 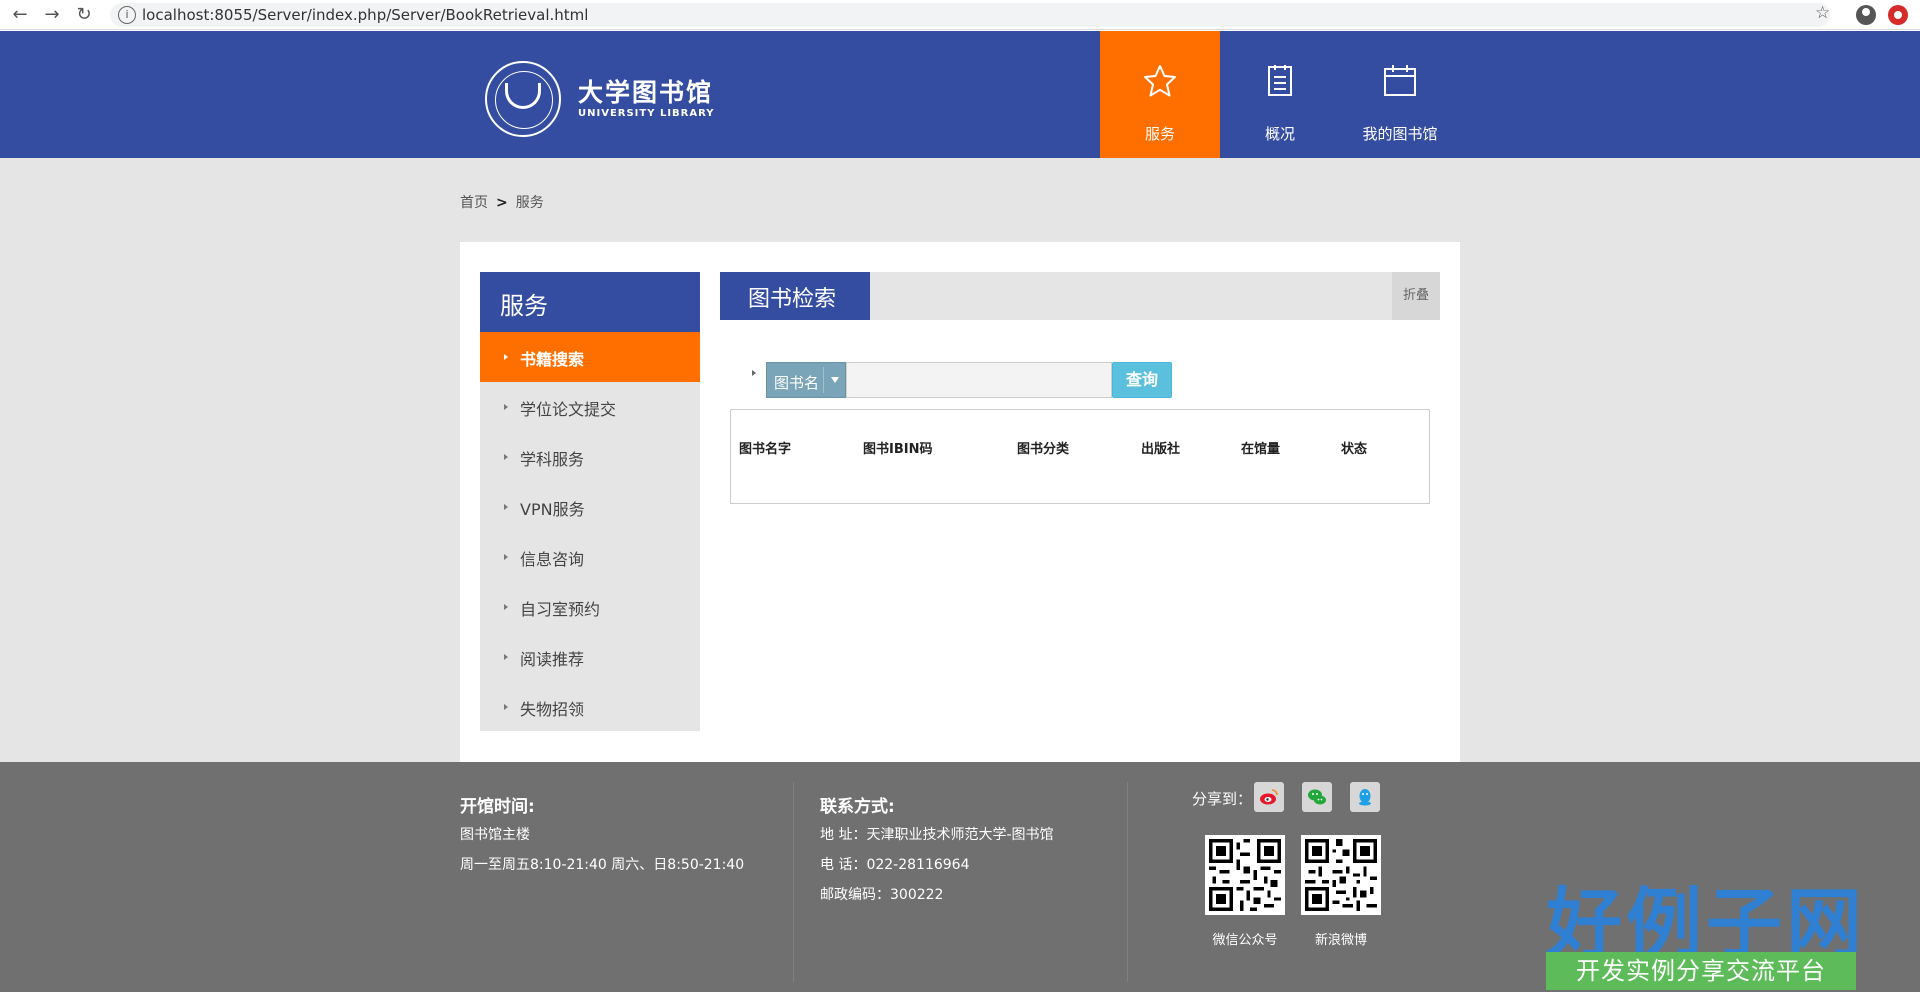 I want to click on sidebar-item-label: 学科服务, so click(x=552, y=459).